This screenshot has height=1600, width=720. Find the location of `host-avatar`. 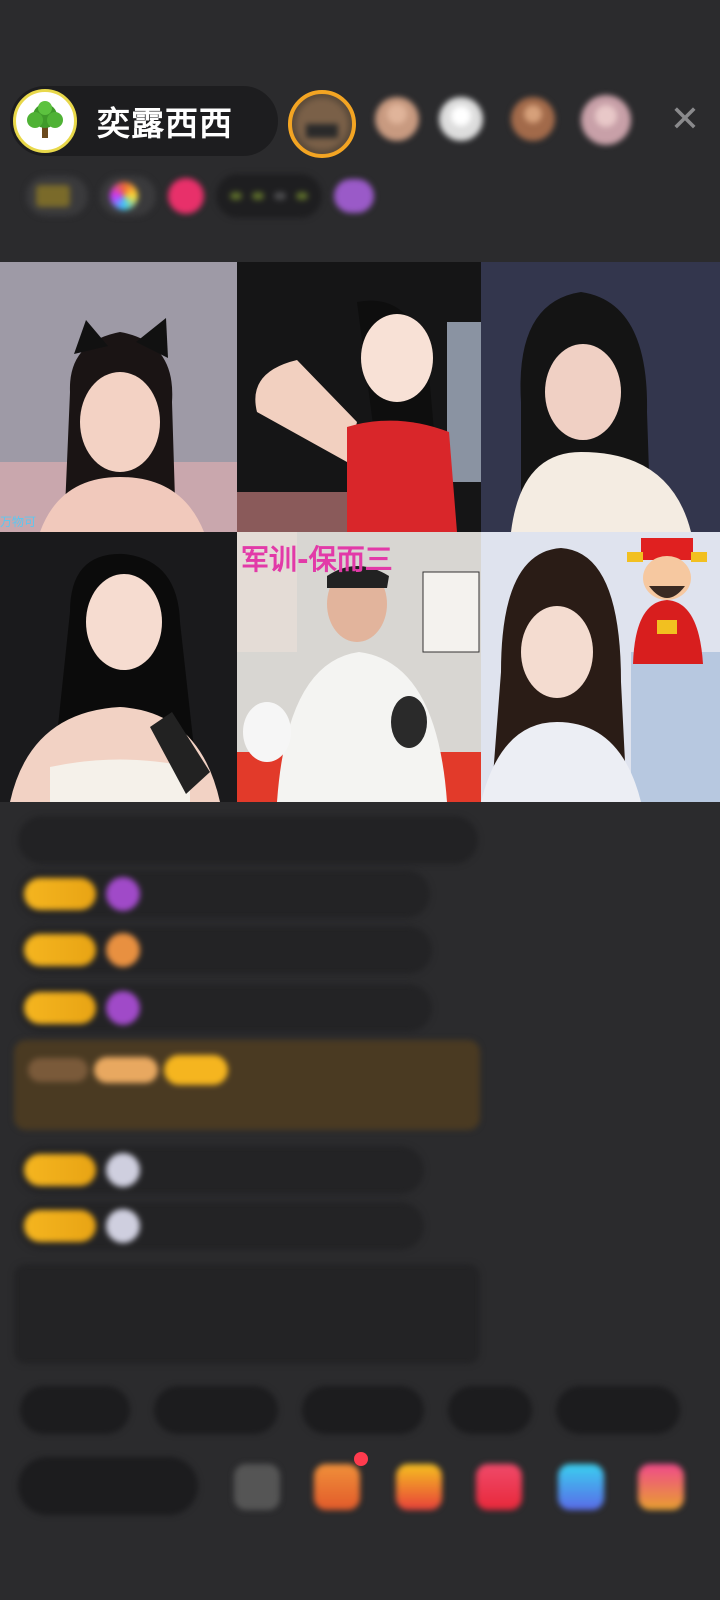

host-avatar is located at coordinates (45, 121).